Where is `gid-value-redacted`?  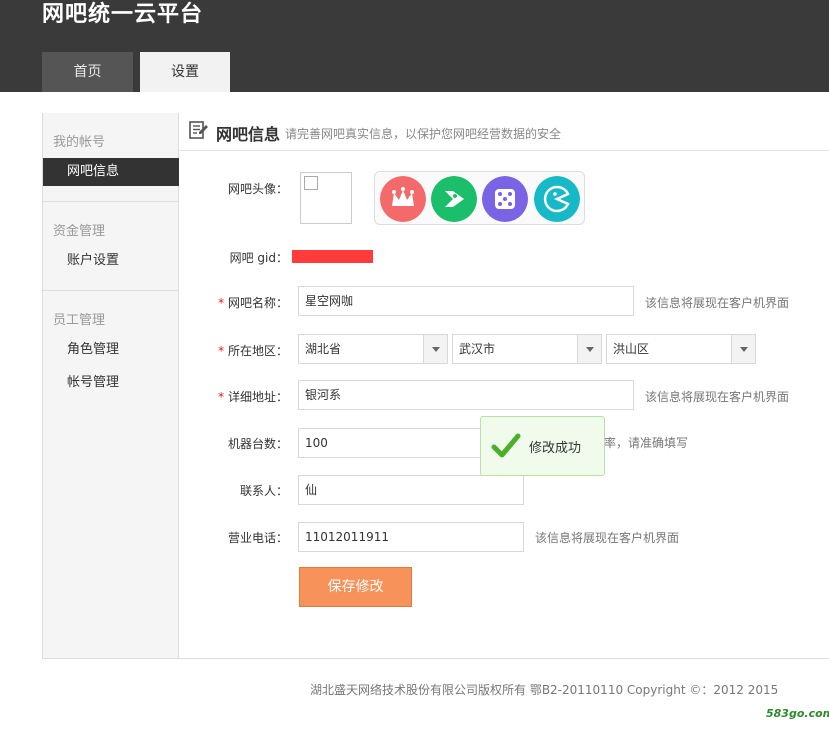
gid-value-redacted is located at coordinates (332, 256).